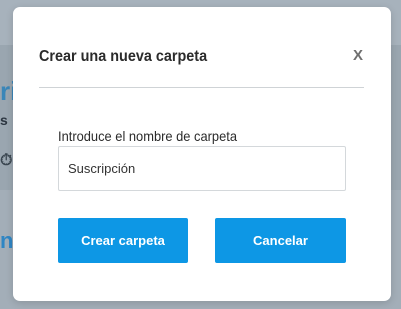 The height and width of the screenshot is (309, 401). Describe the element at coordinates (4, 120) in the screenshot. I see `background-text-fragment: s` at that location.